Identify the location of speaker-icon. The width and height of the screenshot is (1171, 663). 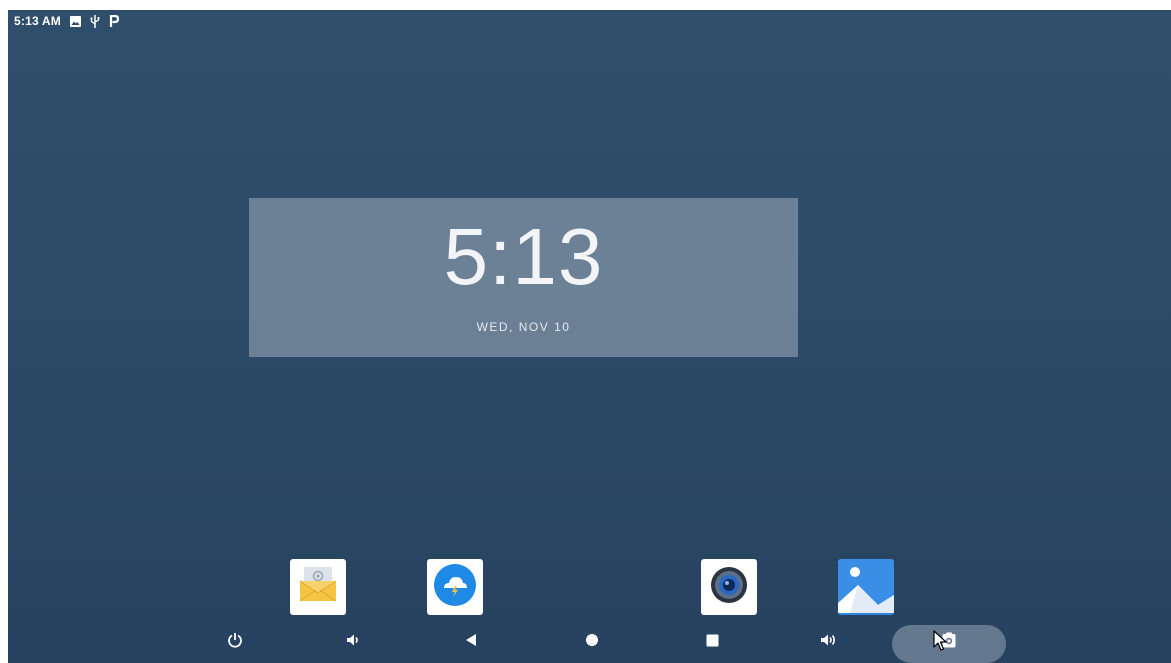
(729, 587).